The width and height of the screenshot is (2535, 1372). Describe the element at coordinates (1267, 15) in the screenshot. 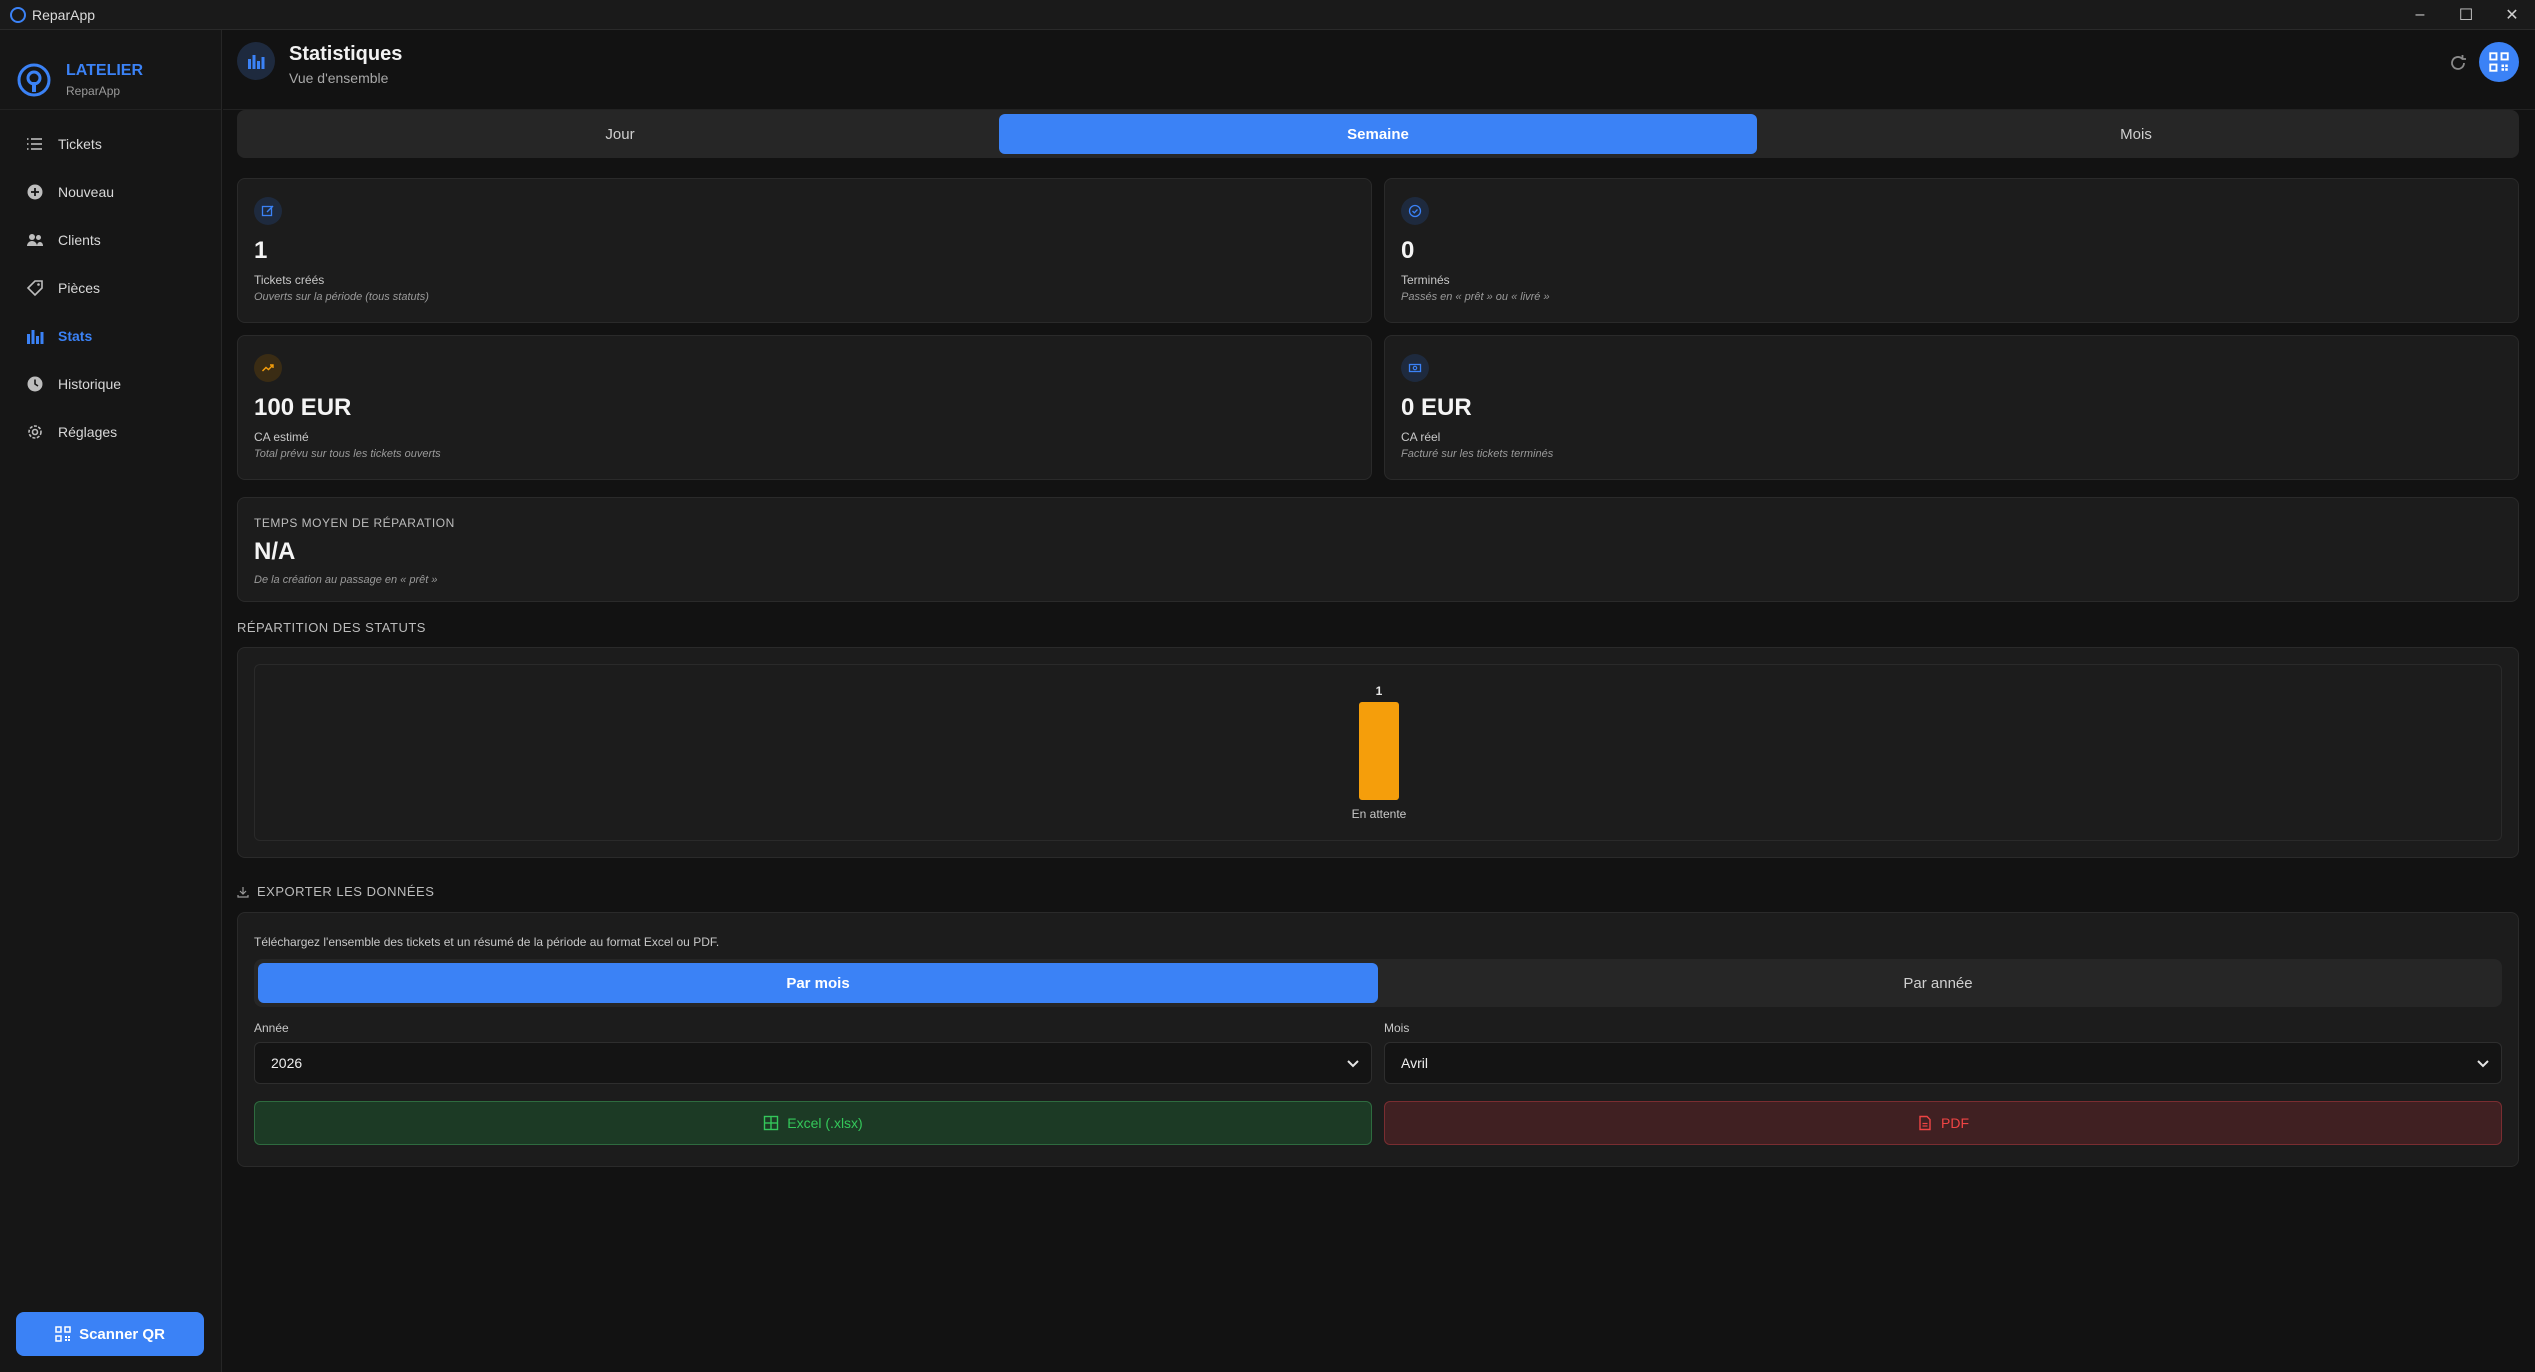

I see `window-titlebar: ReparApp – ☐ ✕` at that location.